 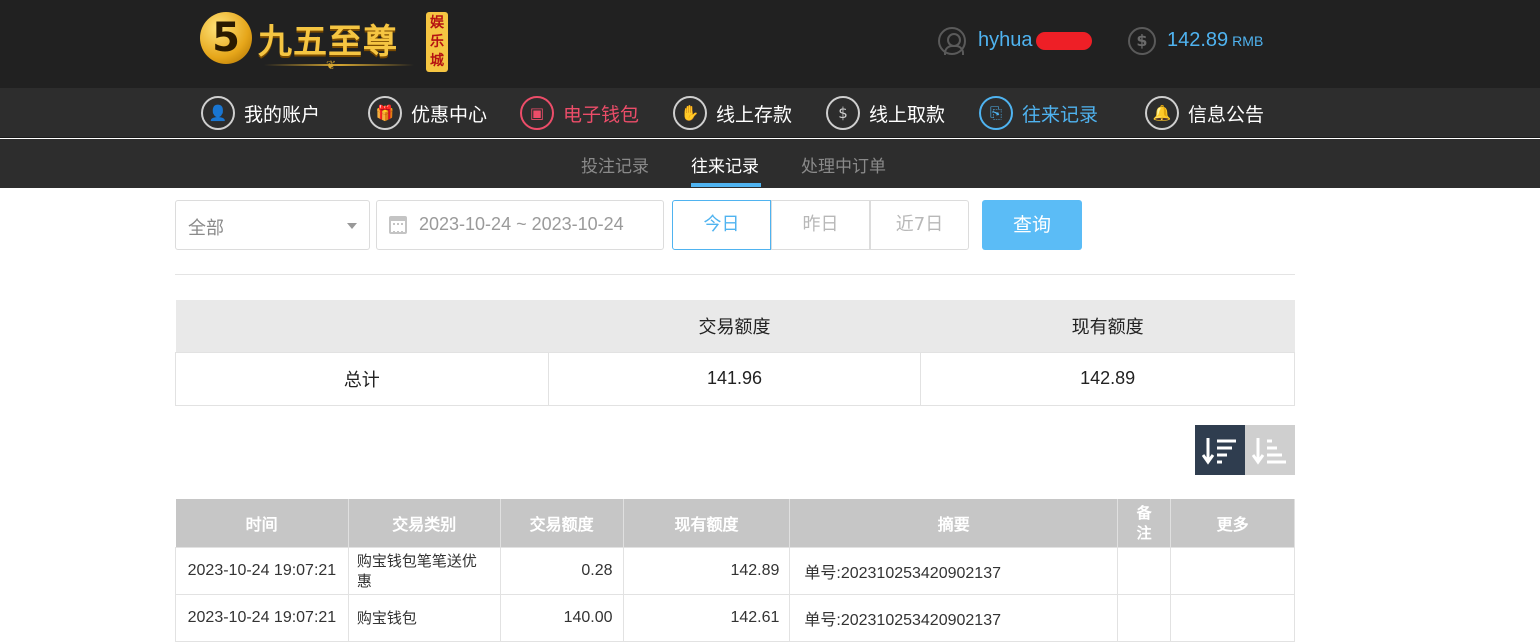 I want to click on records-icon: ⎘, so click(x=996, y=113).